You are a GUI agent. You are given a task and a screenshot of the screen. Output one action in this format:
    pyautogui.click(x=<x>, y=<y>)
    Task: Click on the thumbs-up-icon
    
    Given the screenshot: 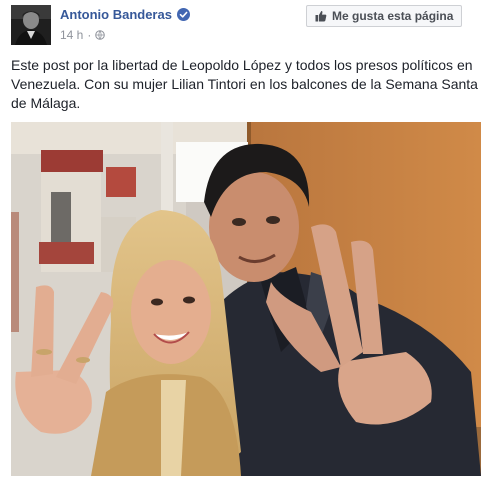 What is the action you would take?
    pyautogui.click(x=321, y=16)
    